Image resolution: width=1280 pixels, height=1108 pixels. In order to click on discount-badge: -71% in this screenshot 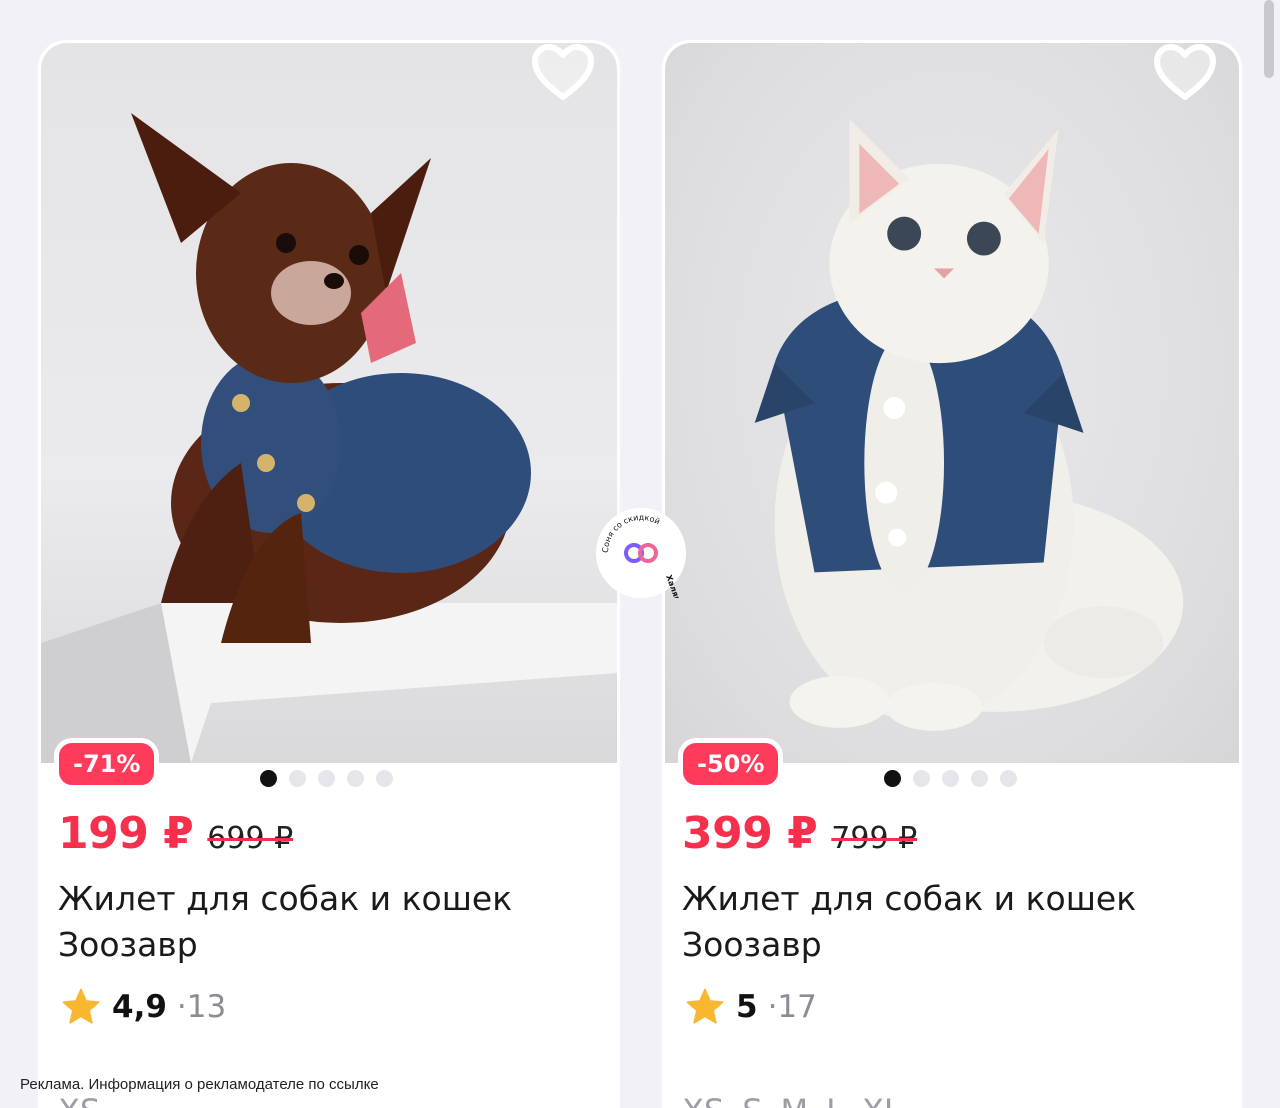, I will do `click(107, 764)`.